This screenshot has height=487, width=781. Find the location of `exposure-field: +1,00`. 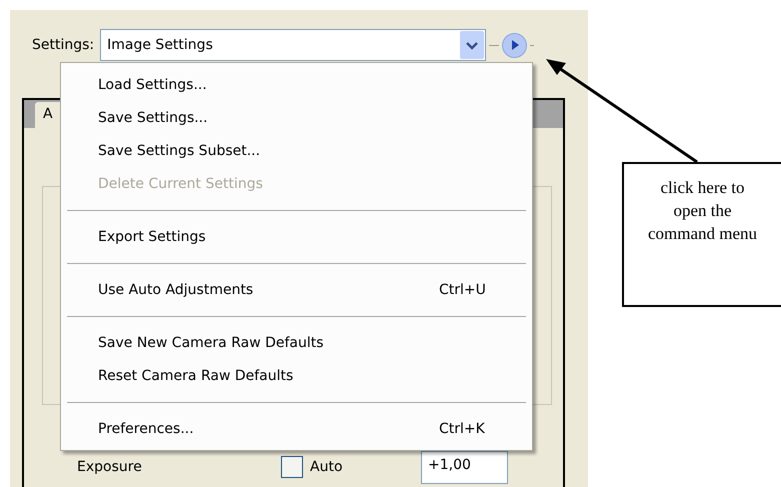

exposure-field: +1,00 is located at coordinates (464, 467).